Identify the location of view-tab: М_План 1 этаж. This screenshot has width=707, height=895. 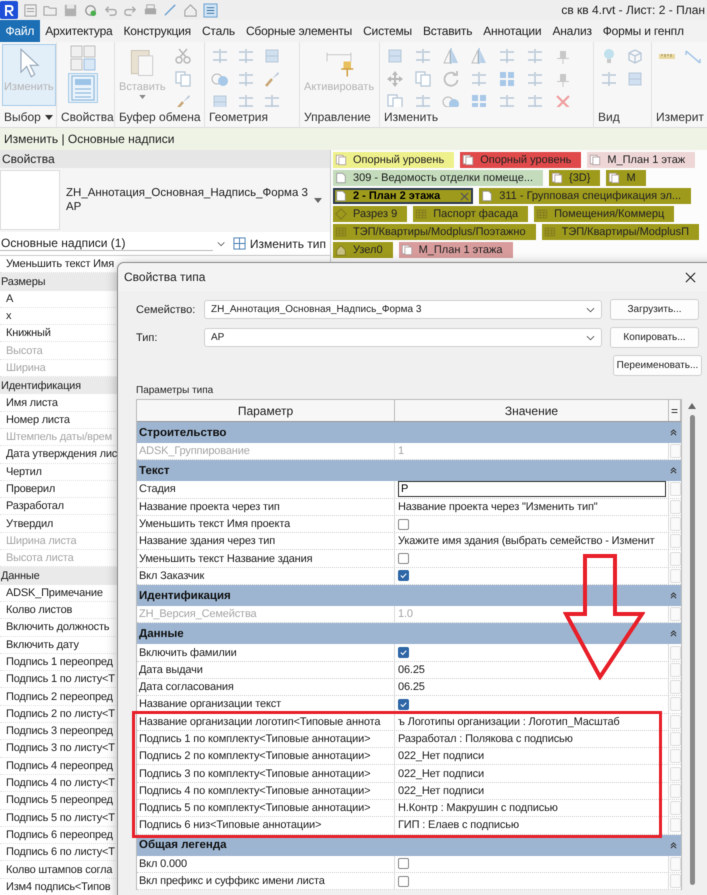
(641, 160).